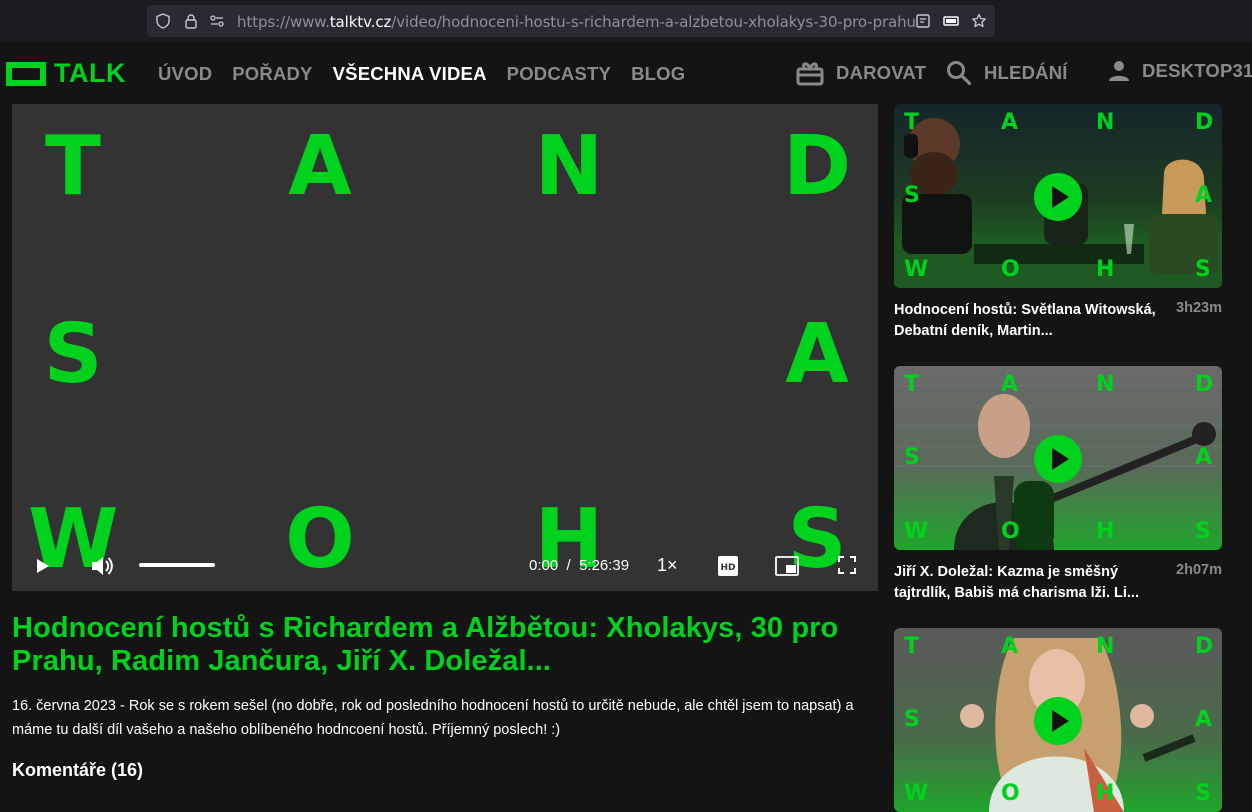  Describe the element at coordinates (1119, 71) in the screenshot. I see `user-icon` at that location.